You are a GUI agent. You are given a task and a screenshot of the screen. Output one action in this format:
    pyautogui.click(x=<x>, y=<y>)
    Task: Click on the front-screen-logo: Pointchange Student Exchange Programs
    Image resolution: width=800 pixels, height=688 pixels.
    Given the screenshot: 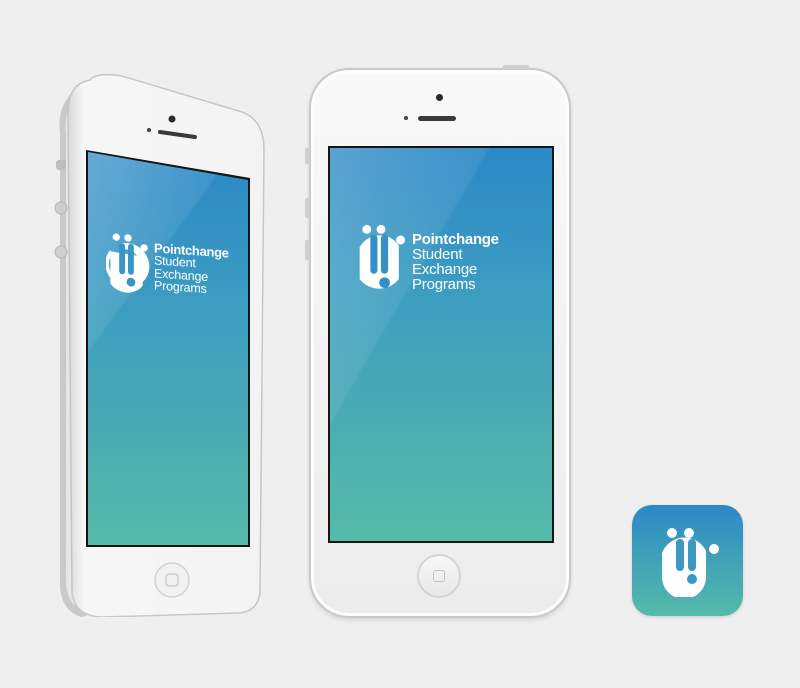 What is the action you would take?
    pyautogui.click(x=426, y=264)
    